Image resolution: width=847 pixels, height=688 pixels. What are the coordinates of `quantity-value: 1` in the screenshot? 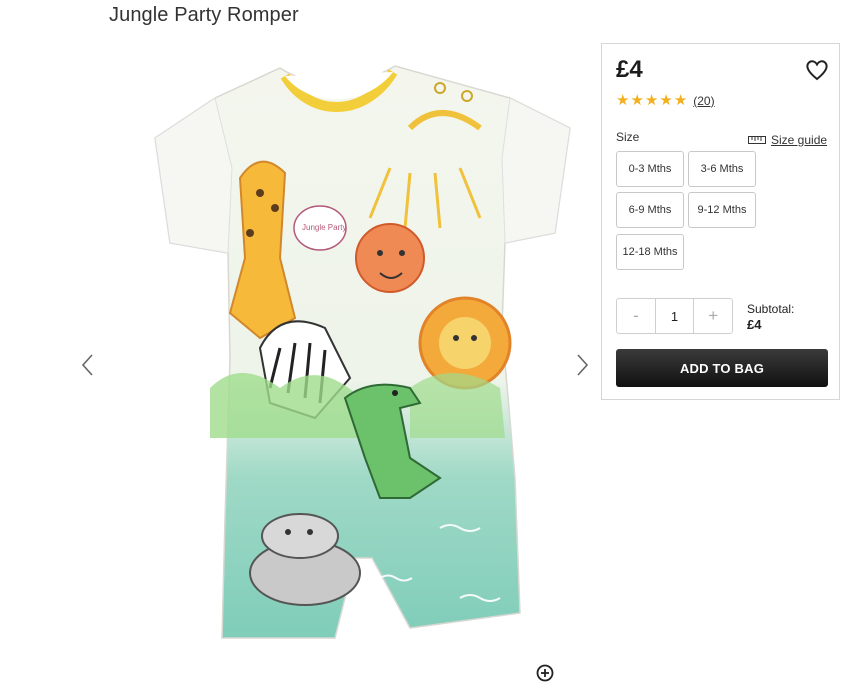 It's located at (674, 316).